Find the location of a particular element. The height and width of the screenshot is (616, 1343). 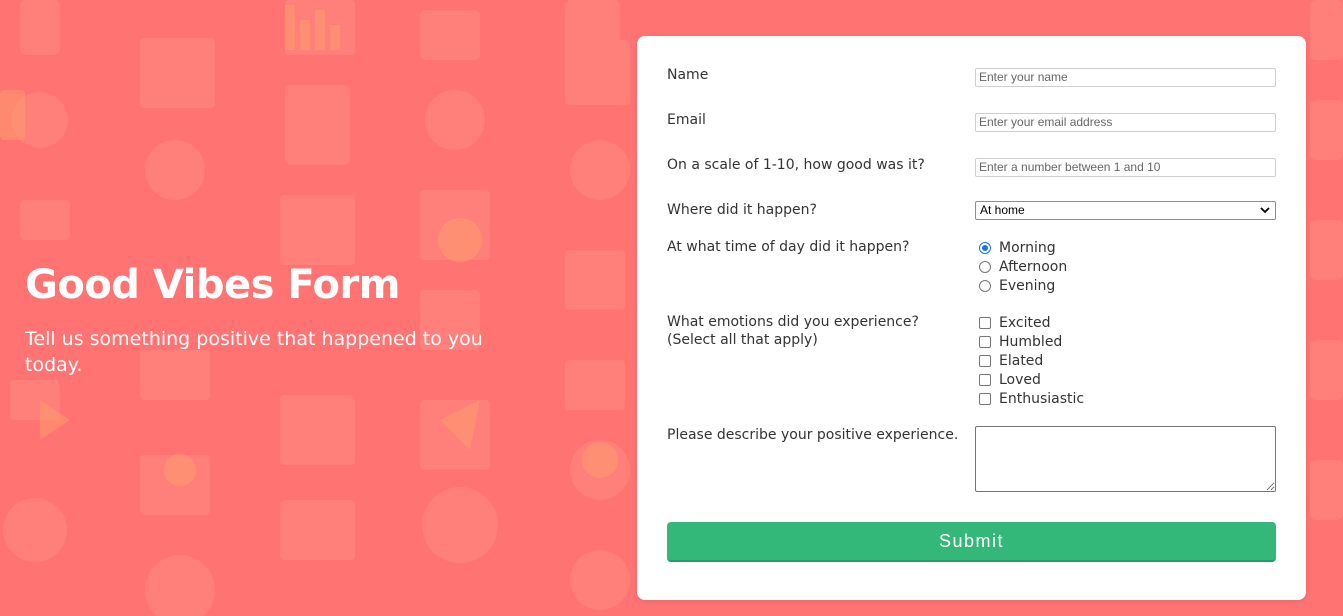

radio-option-evening: Evening is located at coordinates (1125, 286).